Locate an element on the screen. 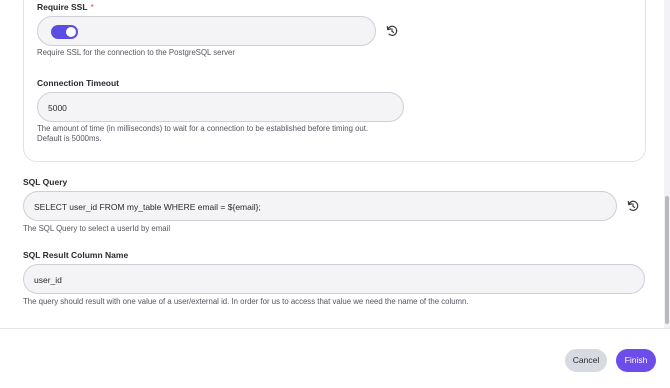  required-asterisk: * is located at coordinates (92, 7).